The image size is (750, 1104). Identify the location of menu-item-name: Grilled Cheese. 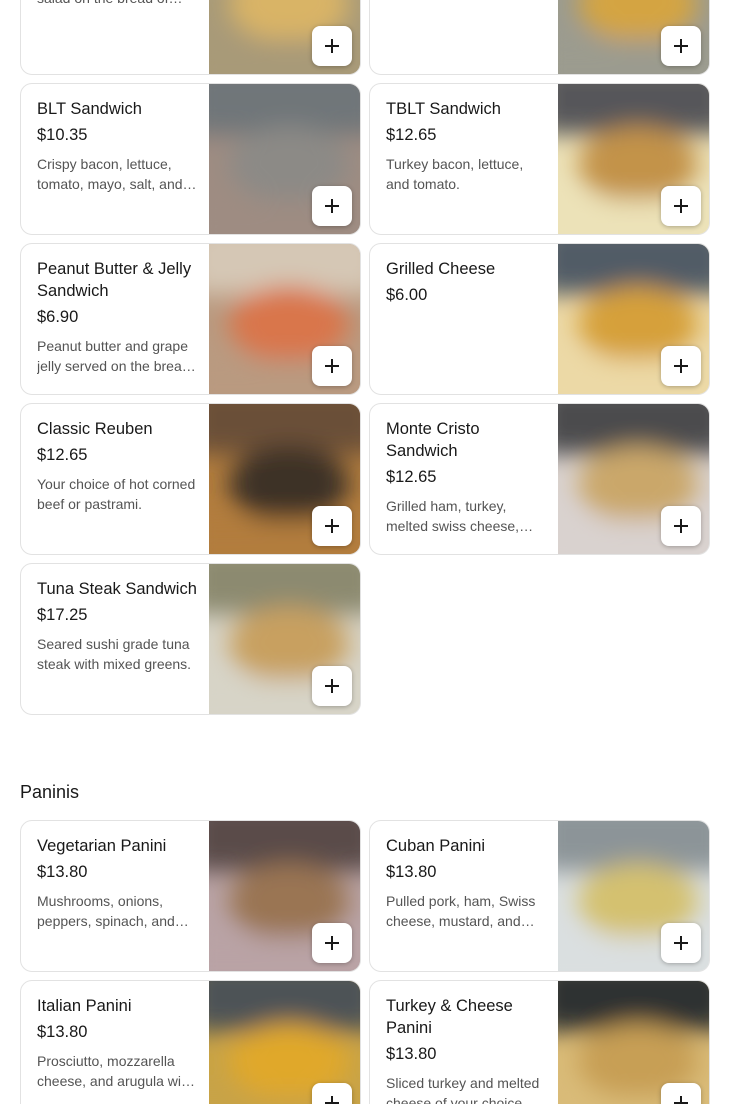
(441, 269).